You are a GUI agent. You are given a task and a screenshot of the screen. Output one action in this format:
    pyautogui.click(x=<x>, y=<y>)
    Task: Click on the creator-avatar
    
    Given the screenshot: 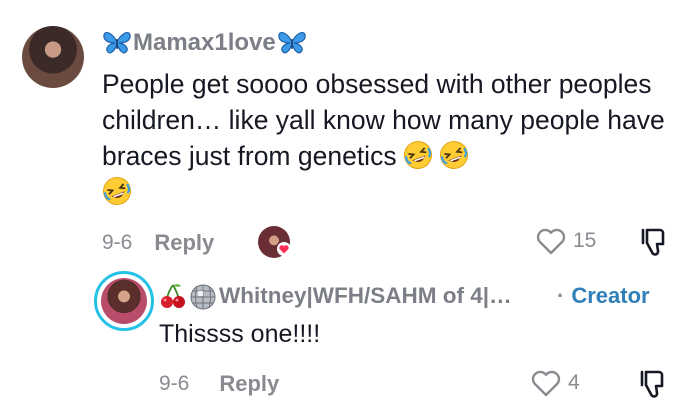 What is the action you would take?
    pyautogui.click(x=124, y=301)
    